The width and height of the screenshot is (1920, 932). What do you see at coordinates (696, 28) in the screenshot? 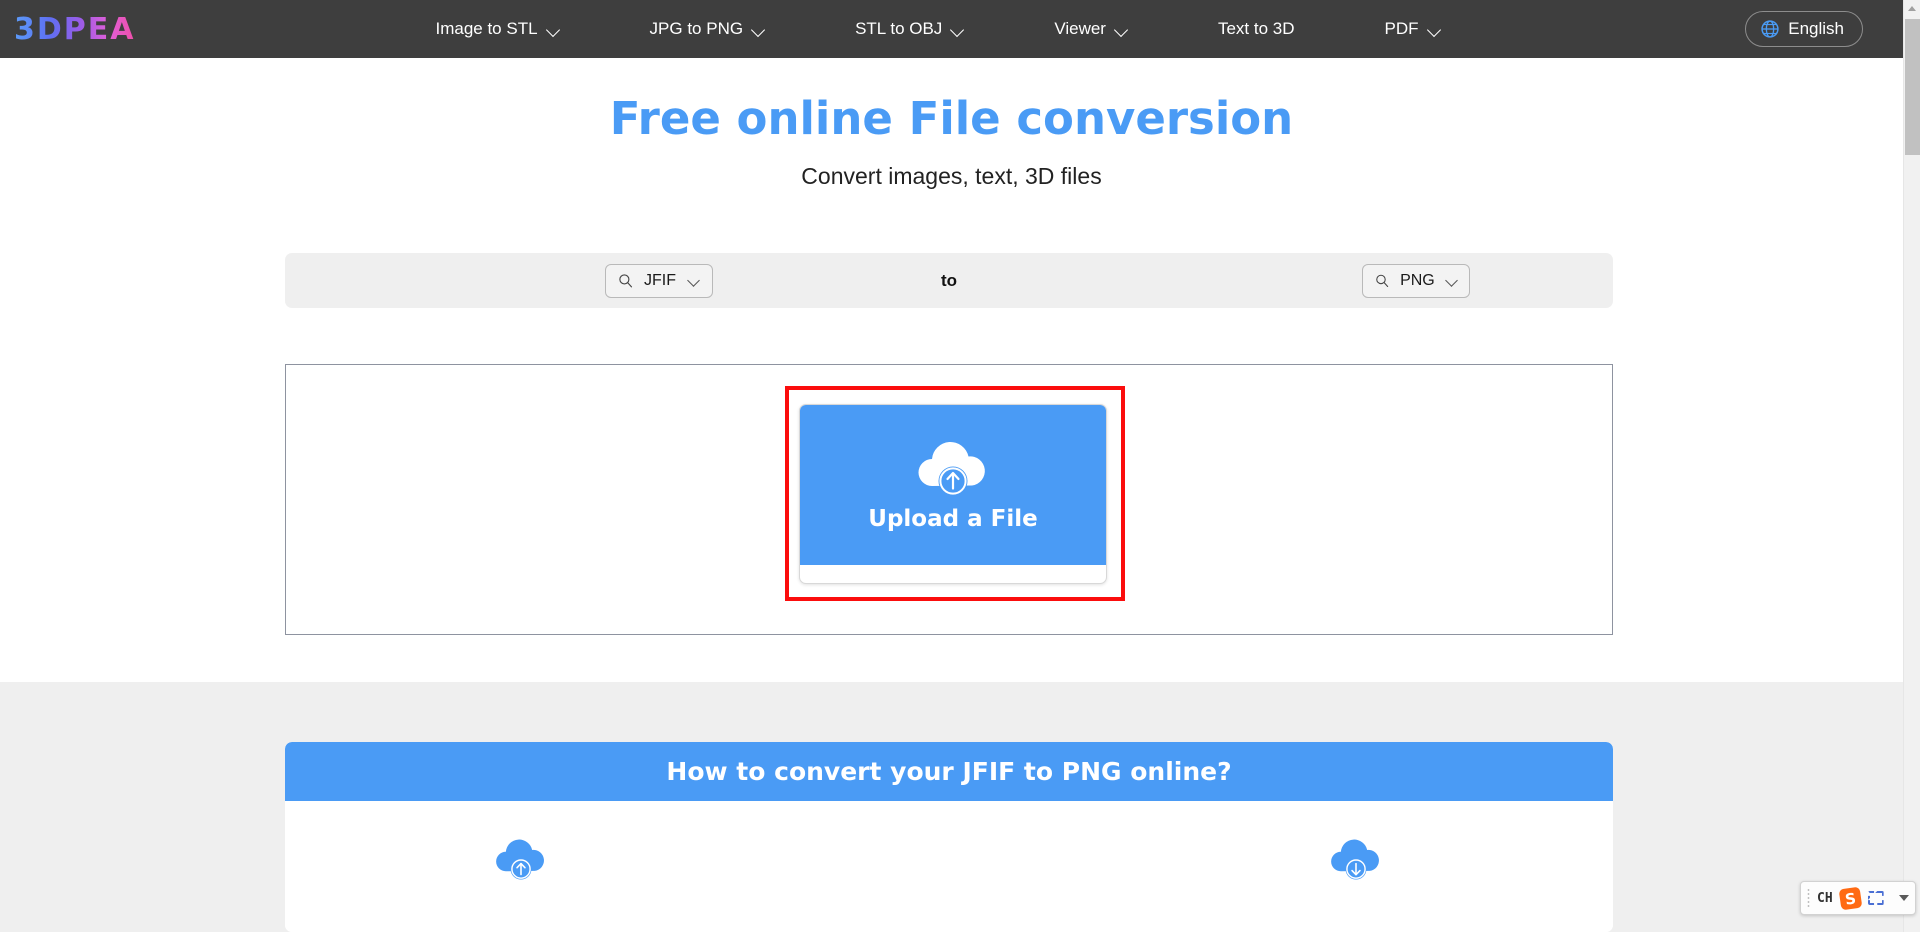
I see `nav-item-label: JPG to PNG` at bounding box center [696, 28].